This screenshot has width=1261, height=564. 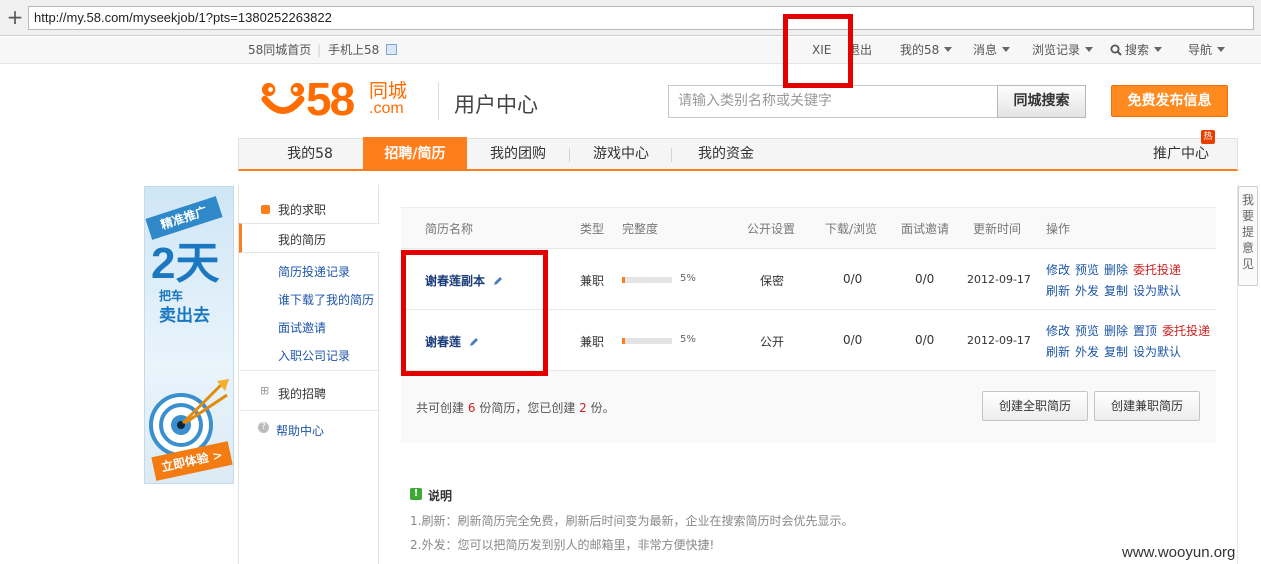 I want to click on search-menu: 搜索, so click(x=1136, y=50).